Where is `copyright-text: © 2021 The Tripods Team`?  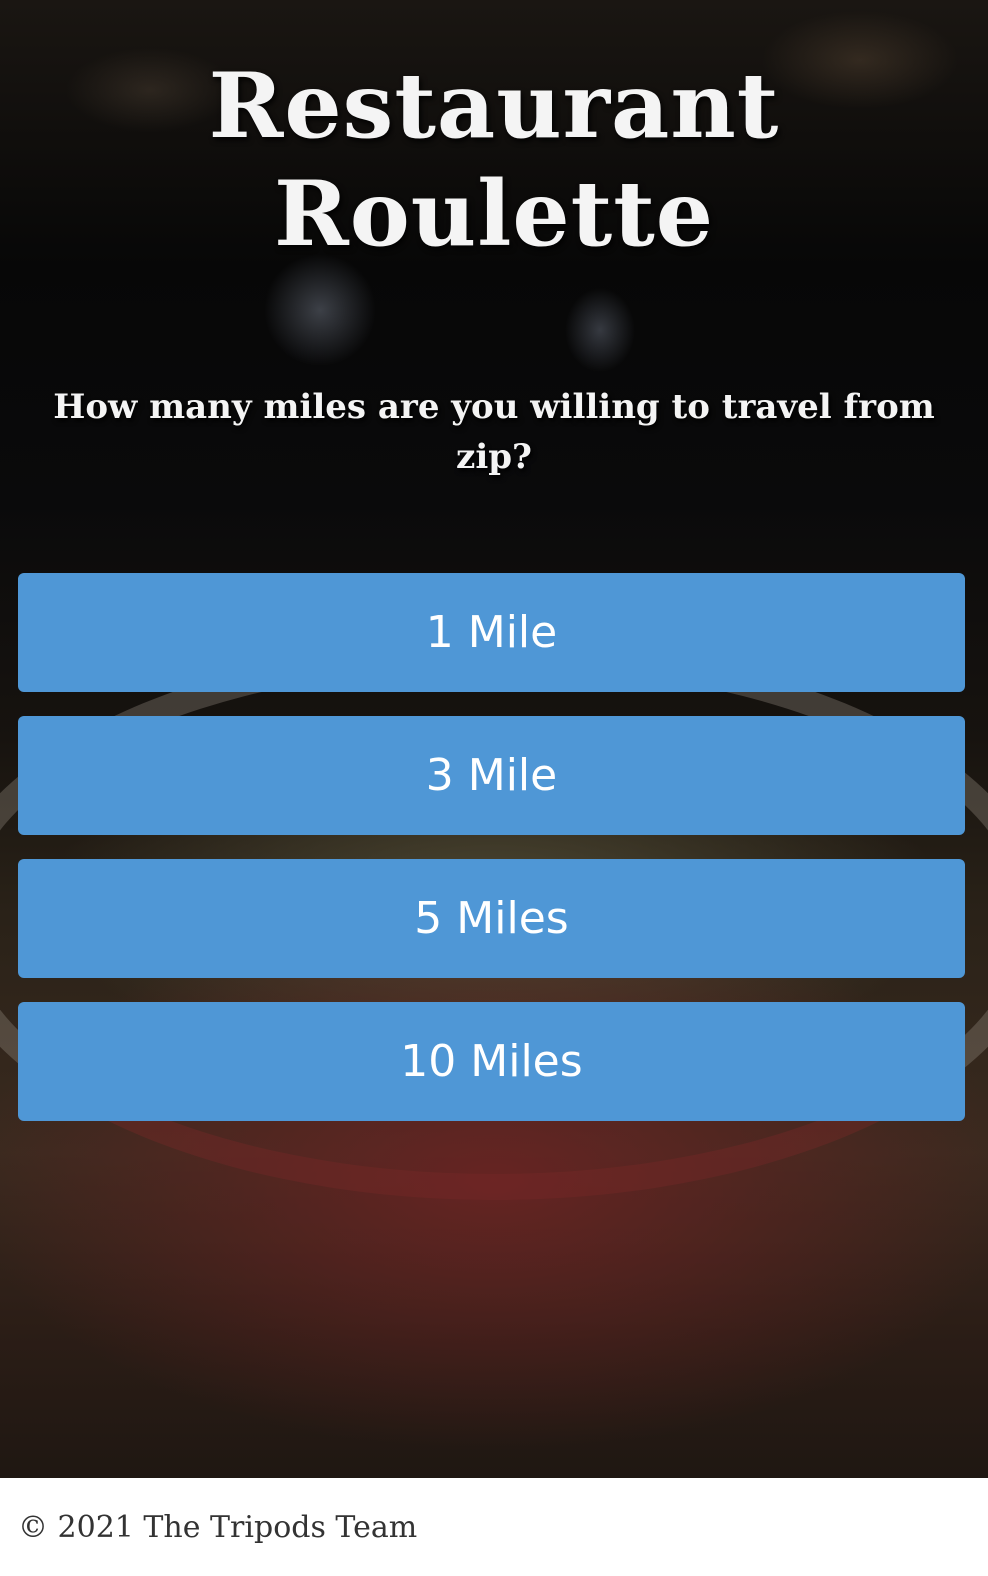 copyright-text: © 2021 The Tripods Team is located at coordinates (218, 1527).